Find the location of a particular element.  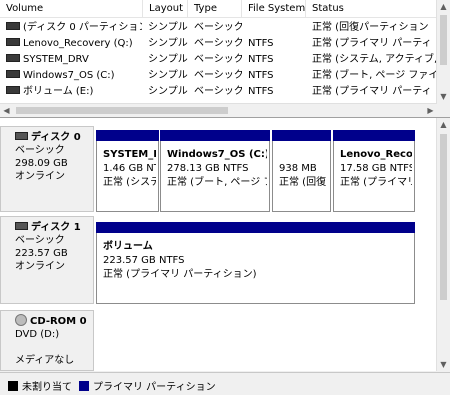

partition-status: 正常 (システ is located at coordinates (129, 182).